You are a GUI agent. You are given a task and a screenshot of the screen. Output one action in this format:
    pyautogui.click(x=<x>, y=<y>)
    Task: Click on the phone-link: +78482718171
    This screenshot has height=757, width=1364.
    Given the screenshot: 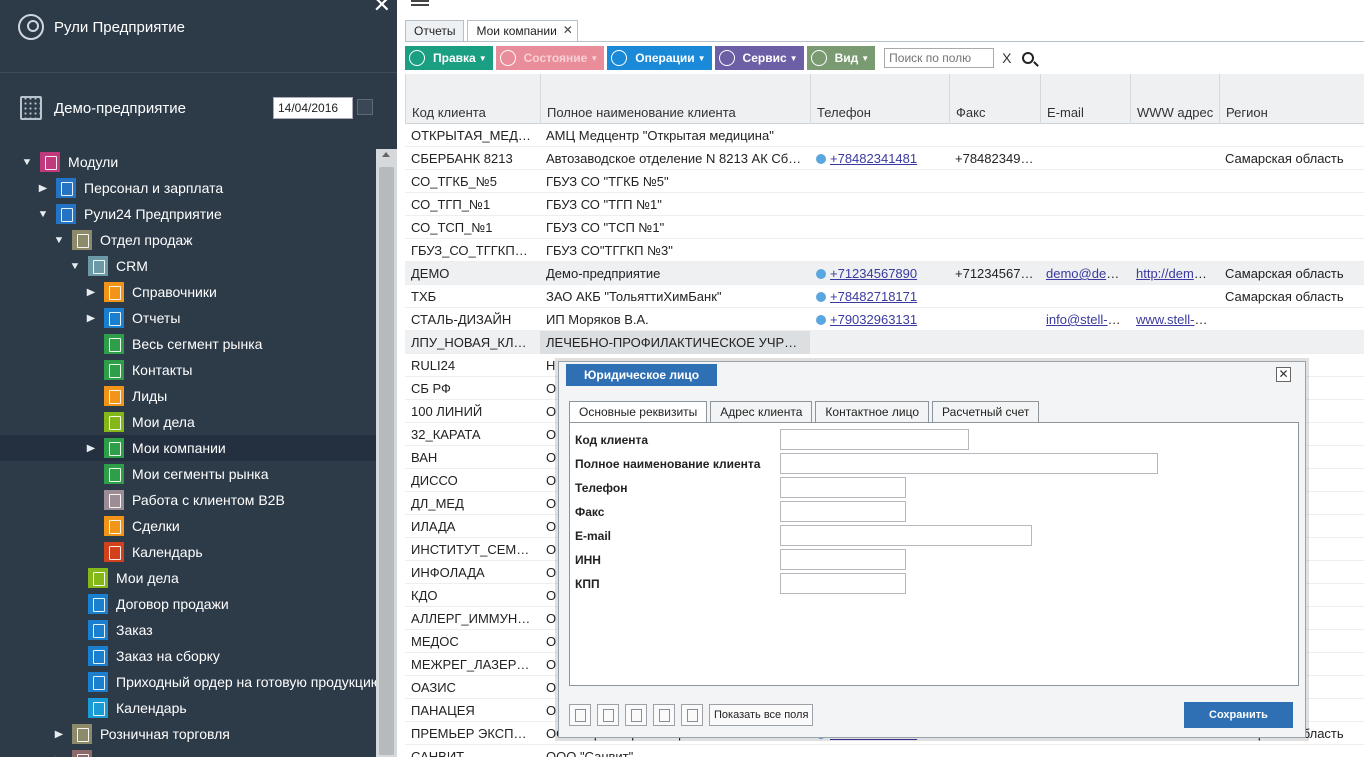 What is the action you would take?
    pyautogui.click(x=873, y=296)
    